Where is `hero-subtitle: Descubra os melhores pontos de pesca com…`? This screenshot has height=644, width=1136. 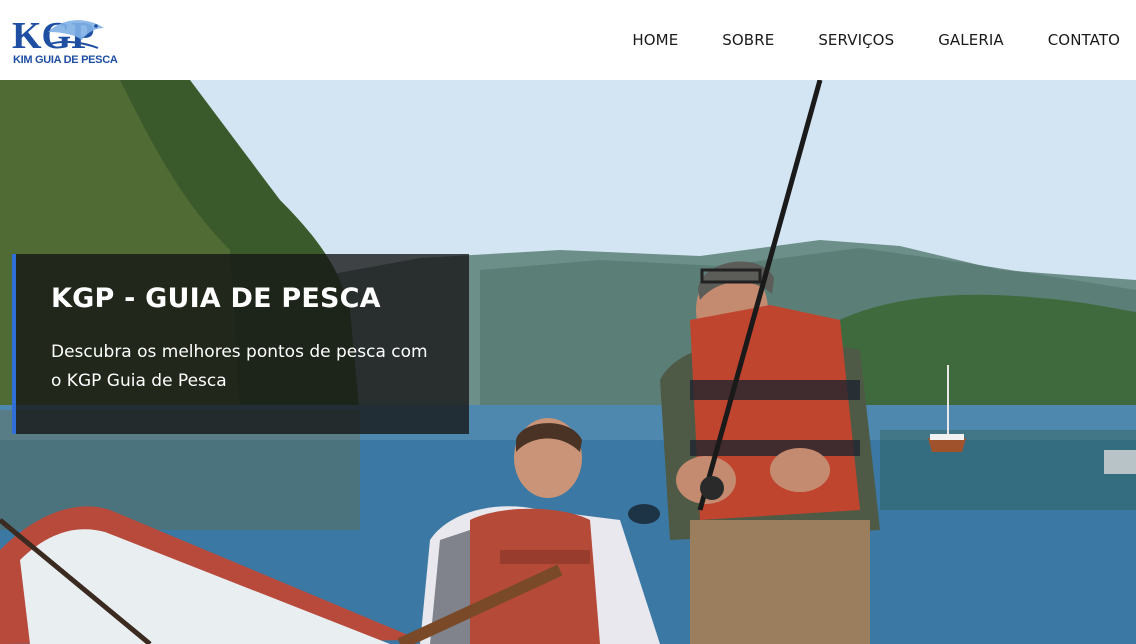
hero-subtitle: Descubra os melhores pontos de pesca com… is located at coordinates (239, 366).